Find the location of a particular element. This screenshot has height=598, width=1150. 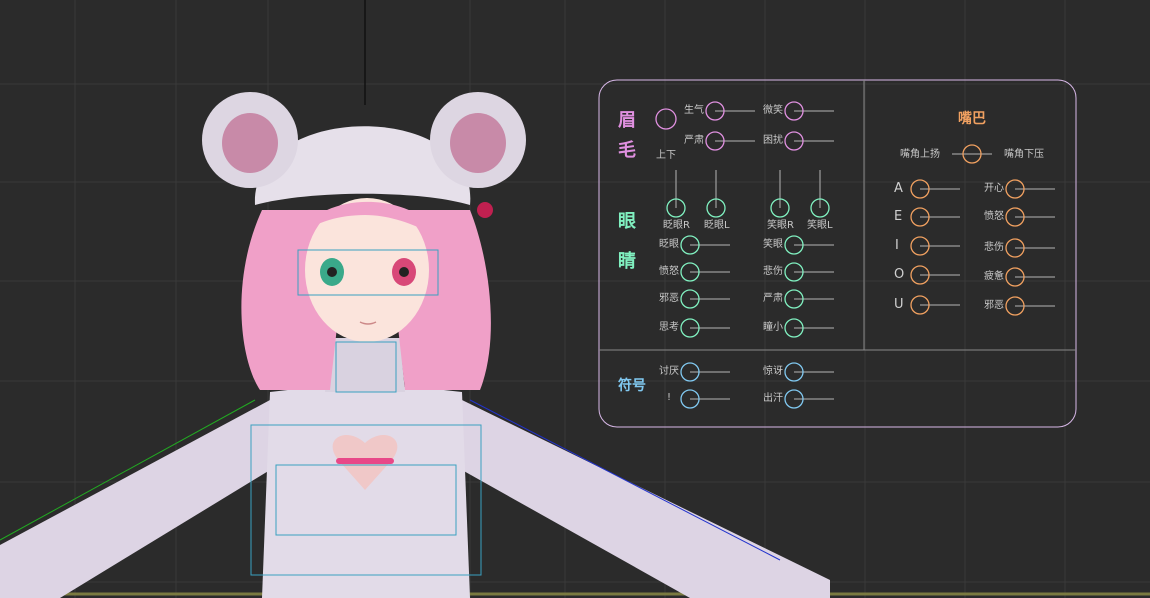

eye-slider-label-evil: 邪恶 is located at coordinates (669, 298).